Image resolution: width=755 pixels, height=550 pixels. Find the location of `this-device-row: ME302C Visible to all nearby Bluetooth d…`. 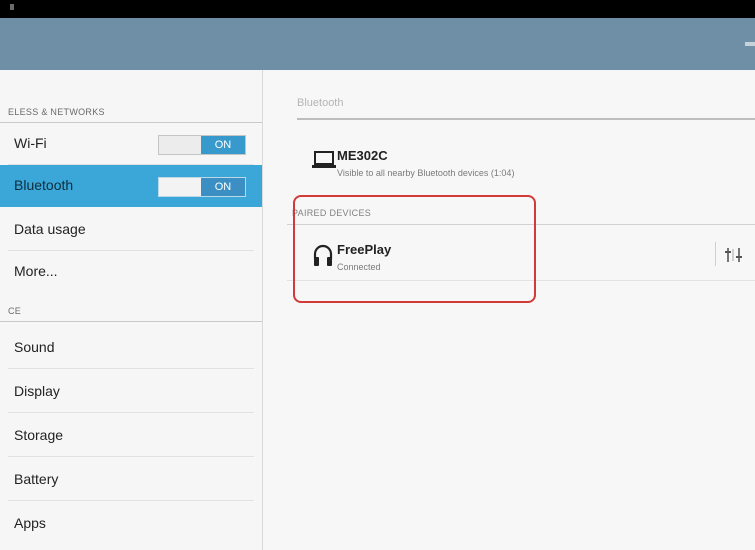

this-device-row: ME302C Visible to all nearby Bluetooth d… is located at coordinates (526, 167).